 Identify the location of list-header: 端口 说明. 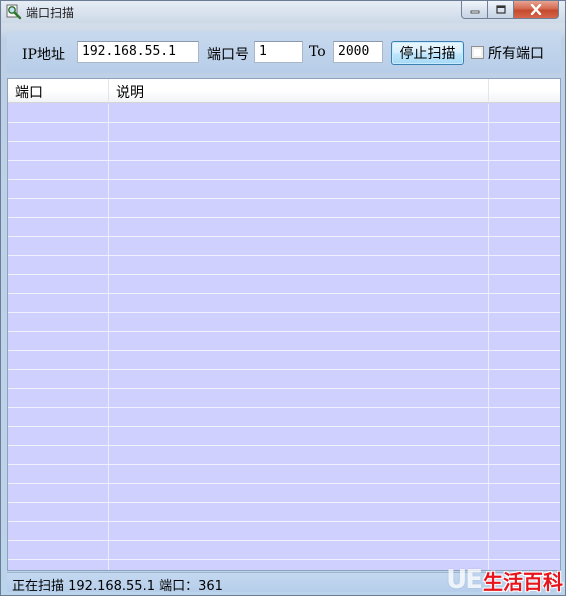
(284, 91).